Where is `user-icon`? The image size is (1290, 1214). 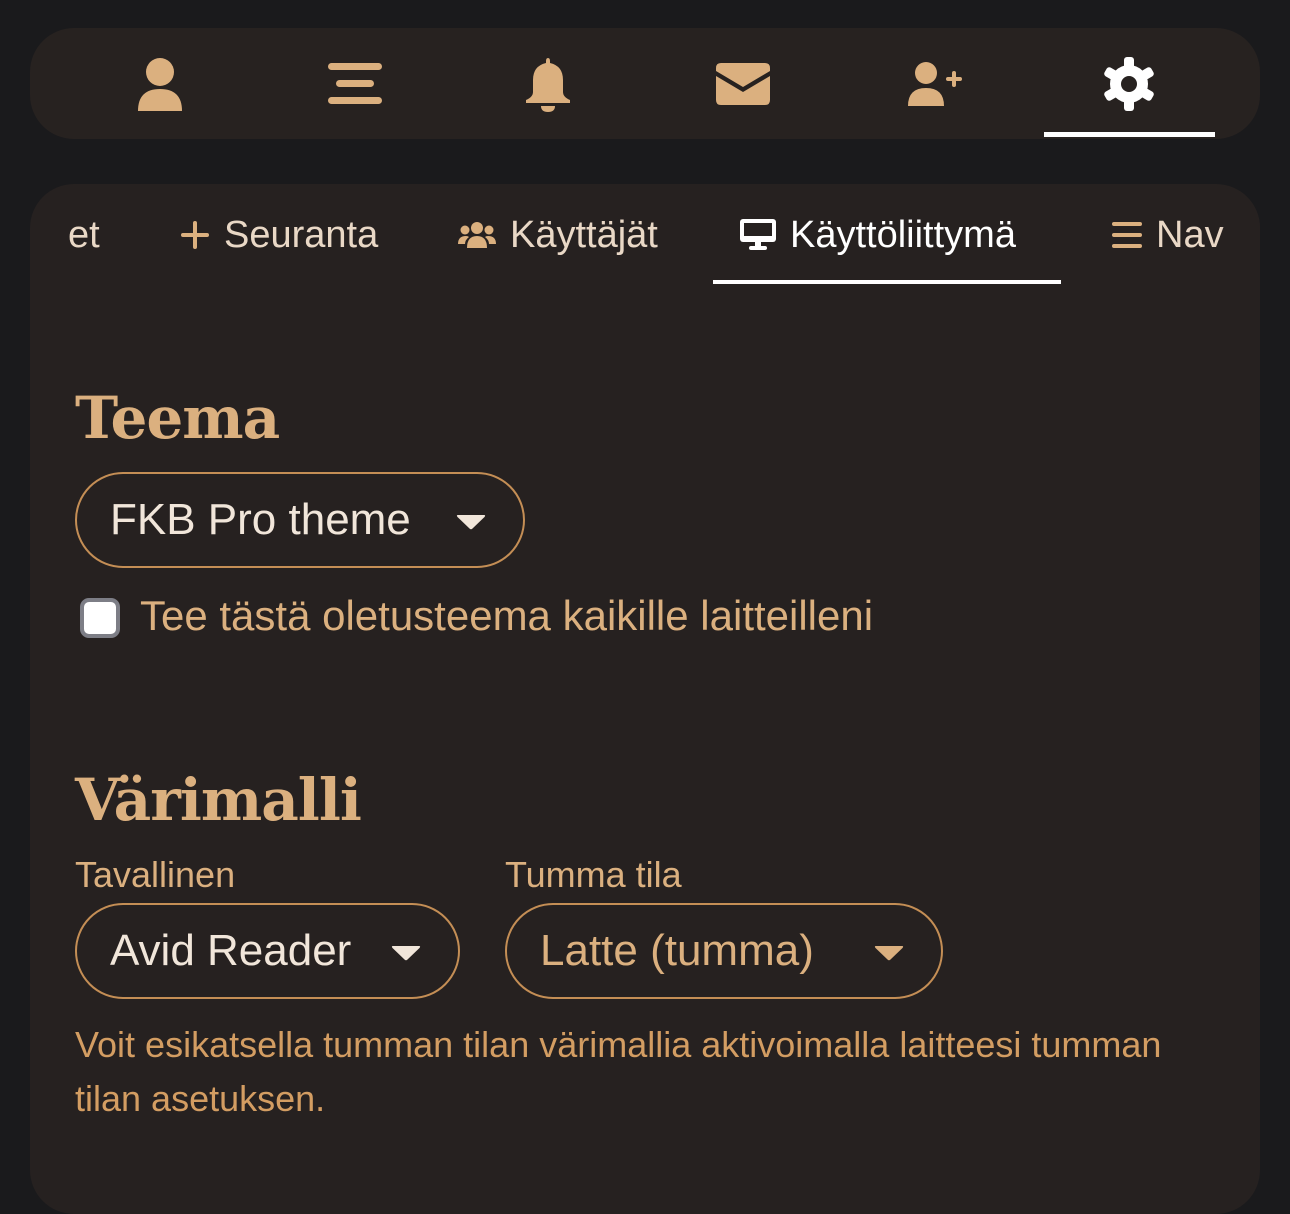
user-icon is located at coordinates (160, 84).